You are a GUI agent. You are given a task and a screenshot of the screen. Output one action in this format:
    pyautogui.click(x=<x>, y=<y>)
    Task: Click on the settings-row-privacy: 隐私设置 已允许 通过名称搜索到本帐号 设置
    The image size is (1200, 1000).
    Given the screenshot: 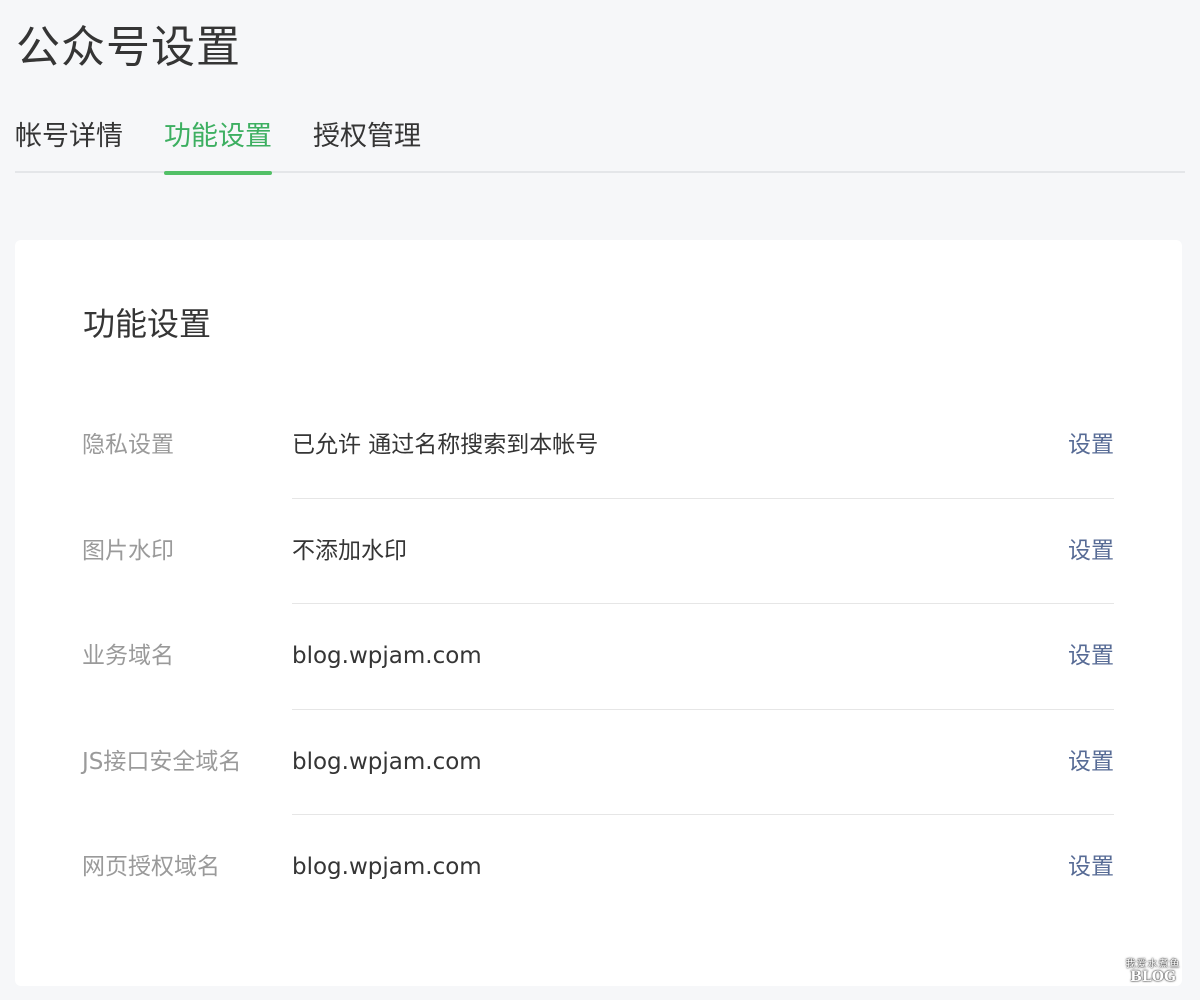 What is the action you would take?
    pyautogui.click(x=598, y=446)
    